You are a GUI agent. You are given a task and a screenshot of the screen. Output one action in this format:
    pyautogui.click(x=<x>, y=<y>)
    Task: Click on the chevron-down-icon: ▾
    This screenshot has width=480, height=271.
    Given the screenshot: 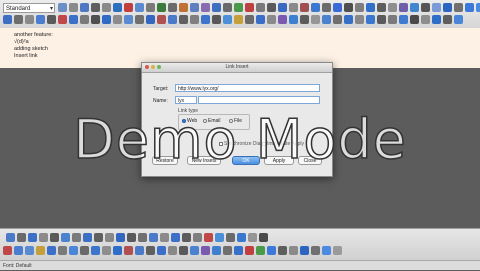 What is the action you would take?
    pyautogui.click(x=51, y=9)
    